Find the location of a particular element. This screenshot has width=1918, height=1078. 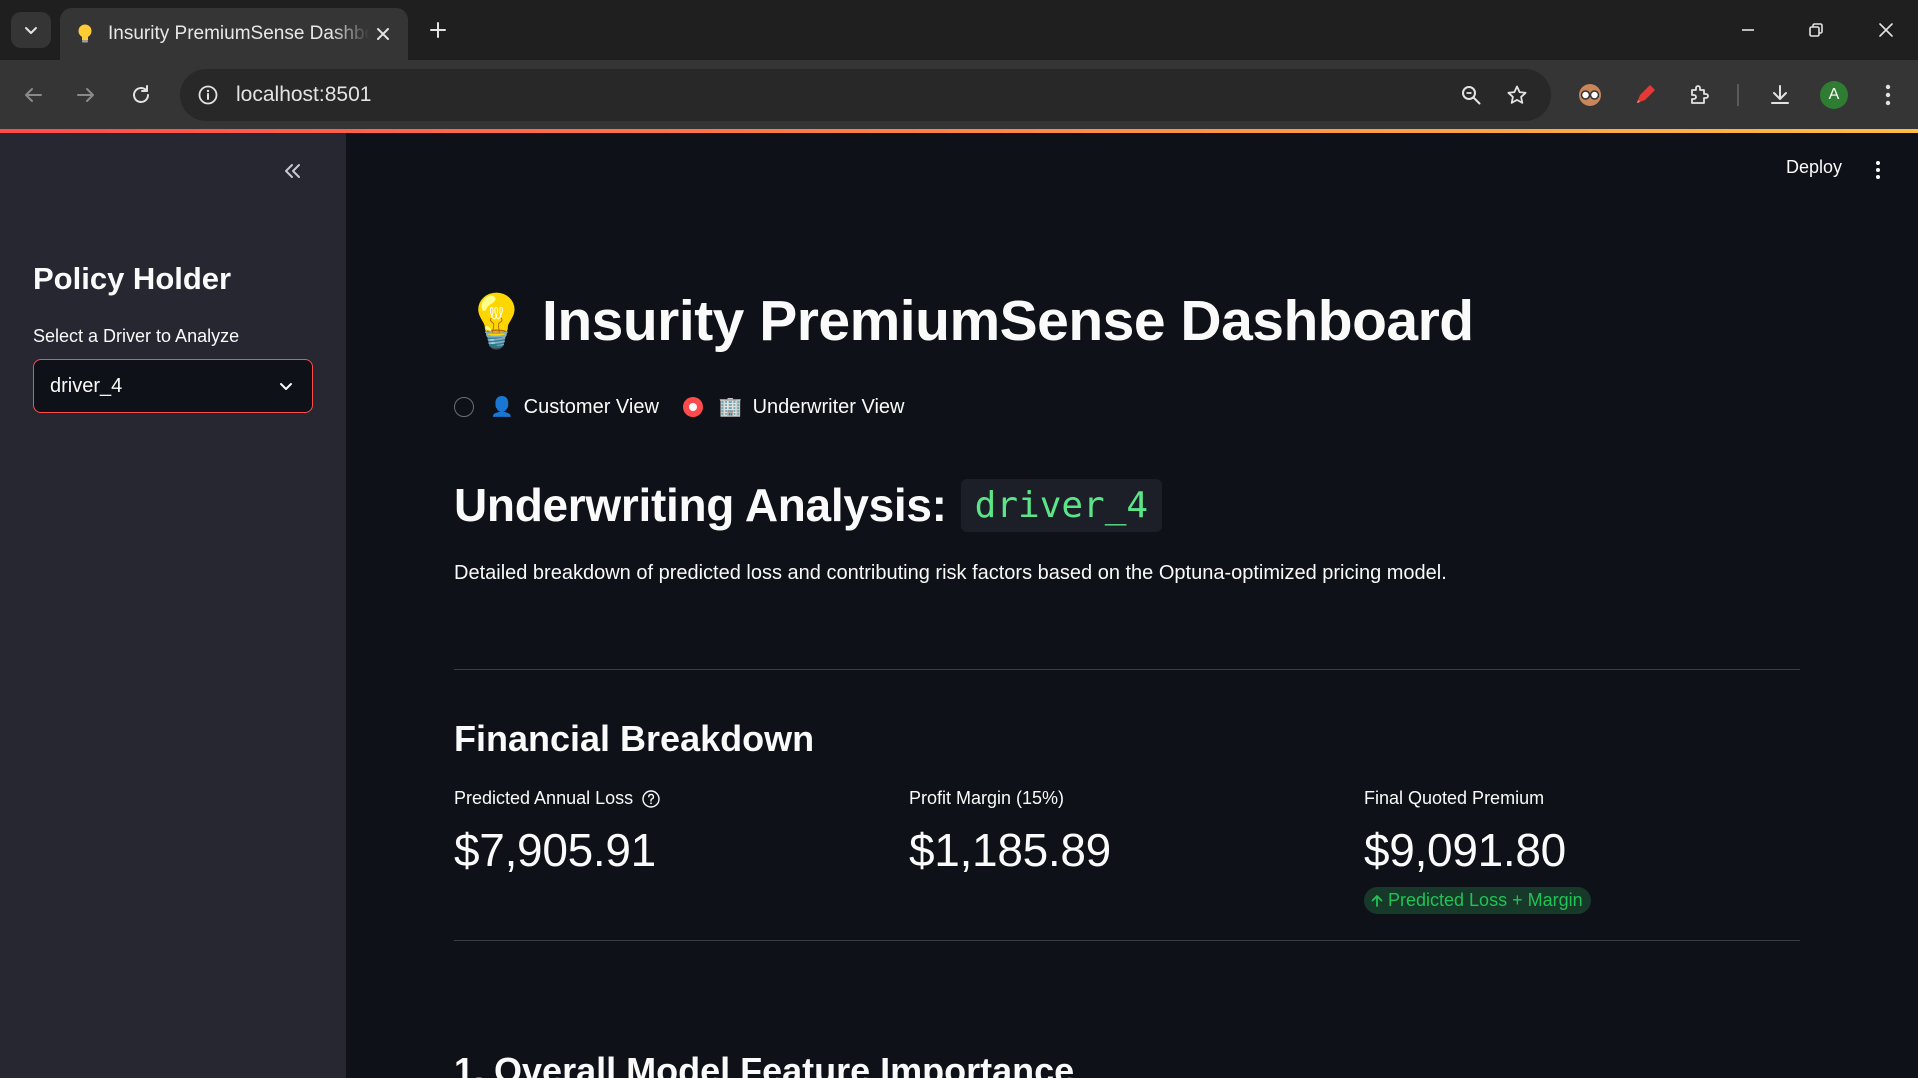

site-info-button is located at coordinates (208, 95).